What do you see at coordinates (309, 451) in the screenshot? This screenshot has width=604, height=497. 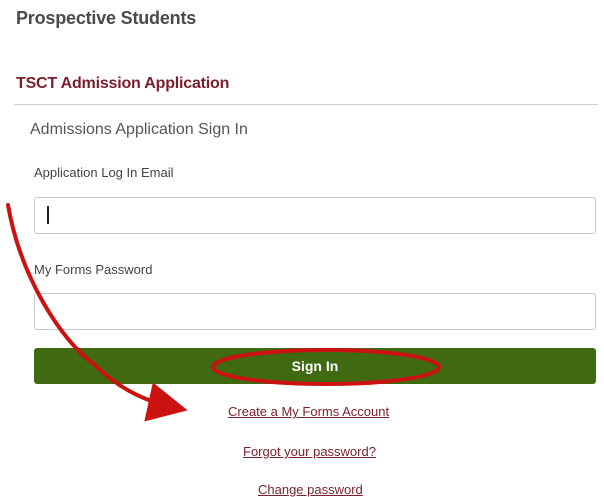 I see `forgot-password-link: Forgot your password?` at bounding box center [309, 451].